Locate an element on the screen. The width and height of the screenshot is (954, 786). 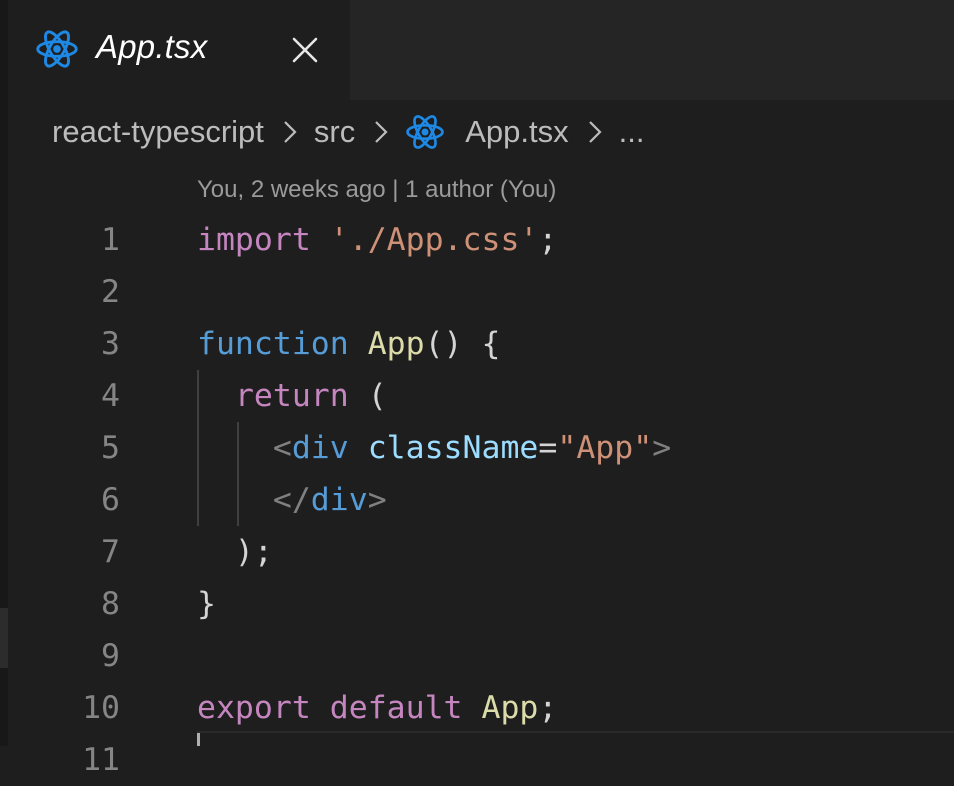
code-line: 10 export default App; is located at coordinates (477, 708).